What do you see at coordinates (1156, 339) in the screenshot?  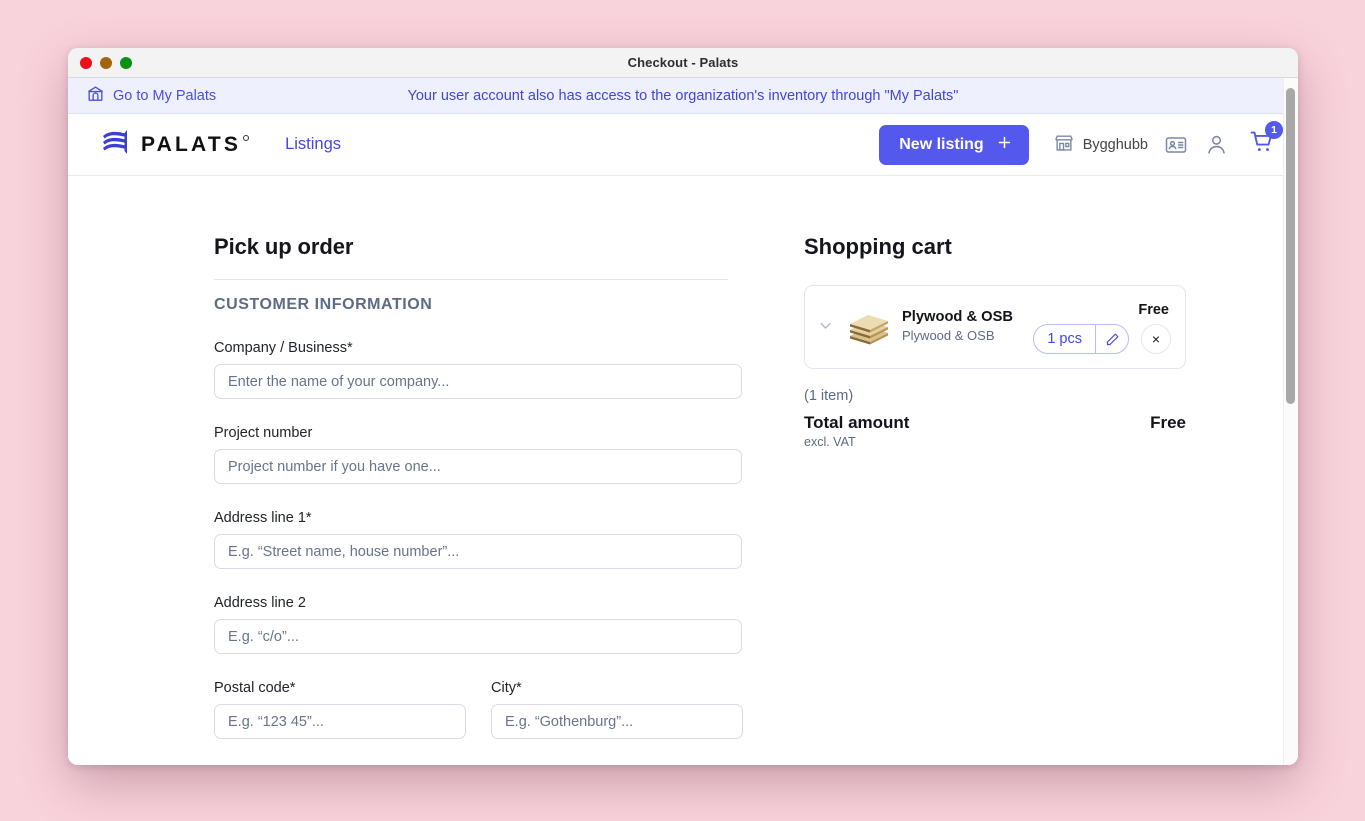 I see `remove-item-button: ×` at bounding box center [1156, 339].